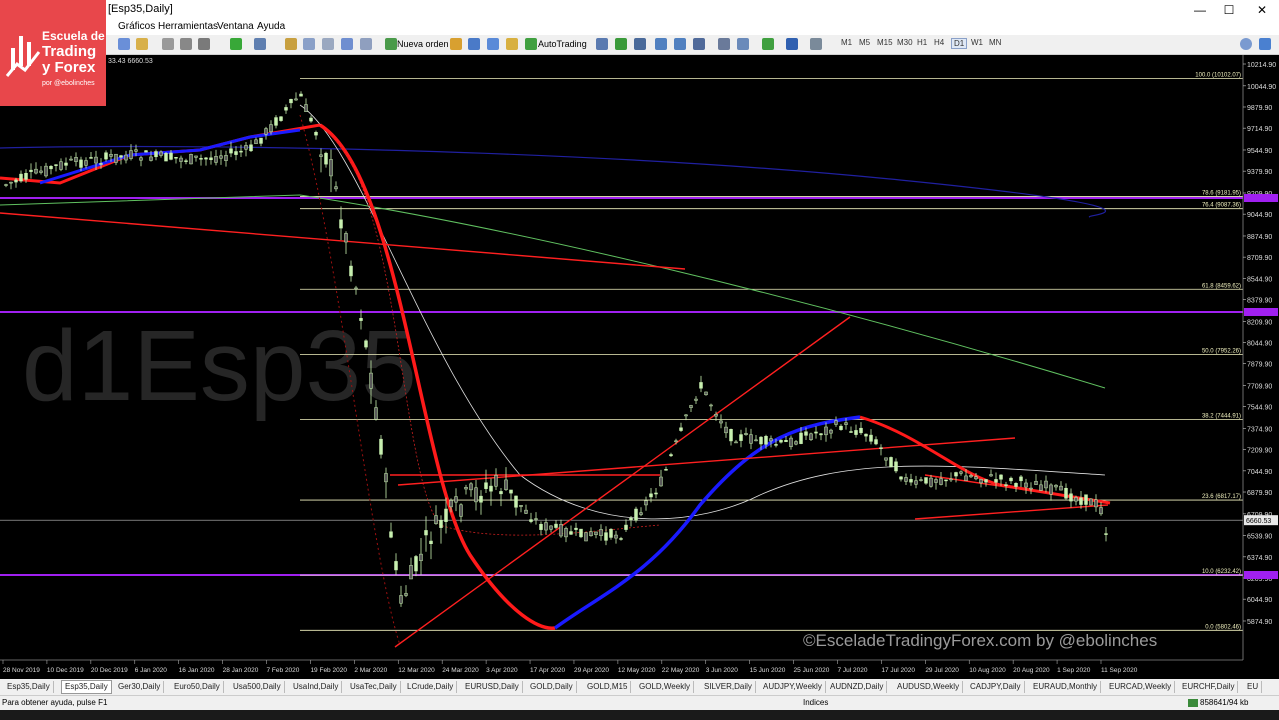 Image resolution: width=1279 pixels, height=720 pixels. What do you see at coordinates (168, 44) in the screenshot?
I see `font-icon` at bounding box center [168, 44].